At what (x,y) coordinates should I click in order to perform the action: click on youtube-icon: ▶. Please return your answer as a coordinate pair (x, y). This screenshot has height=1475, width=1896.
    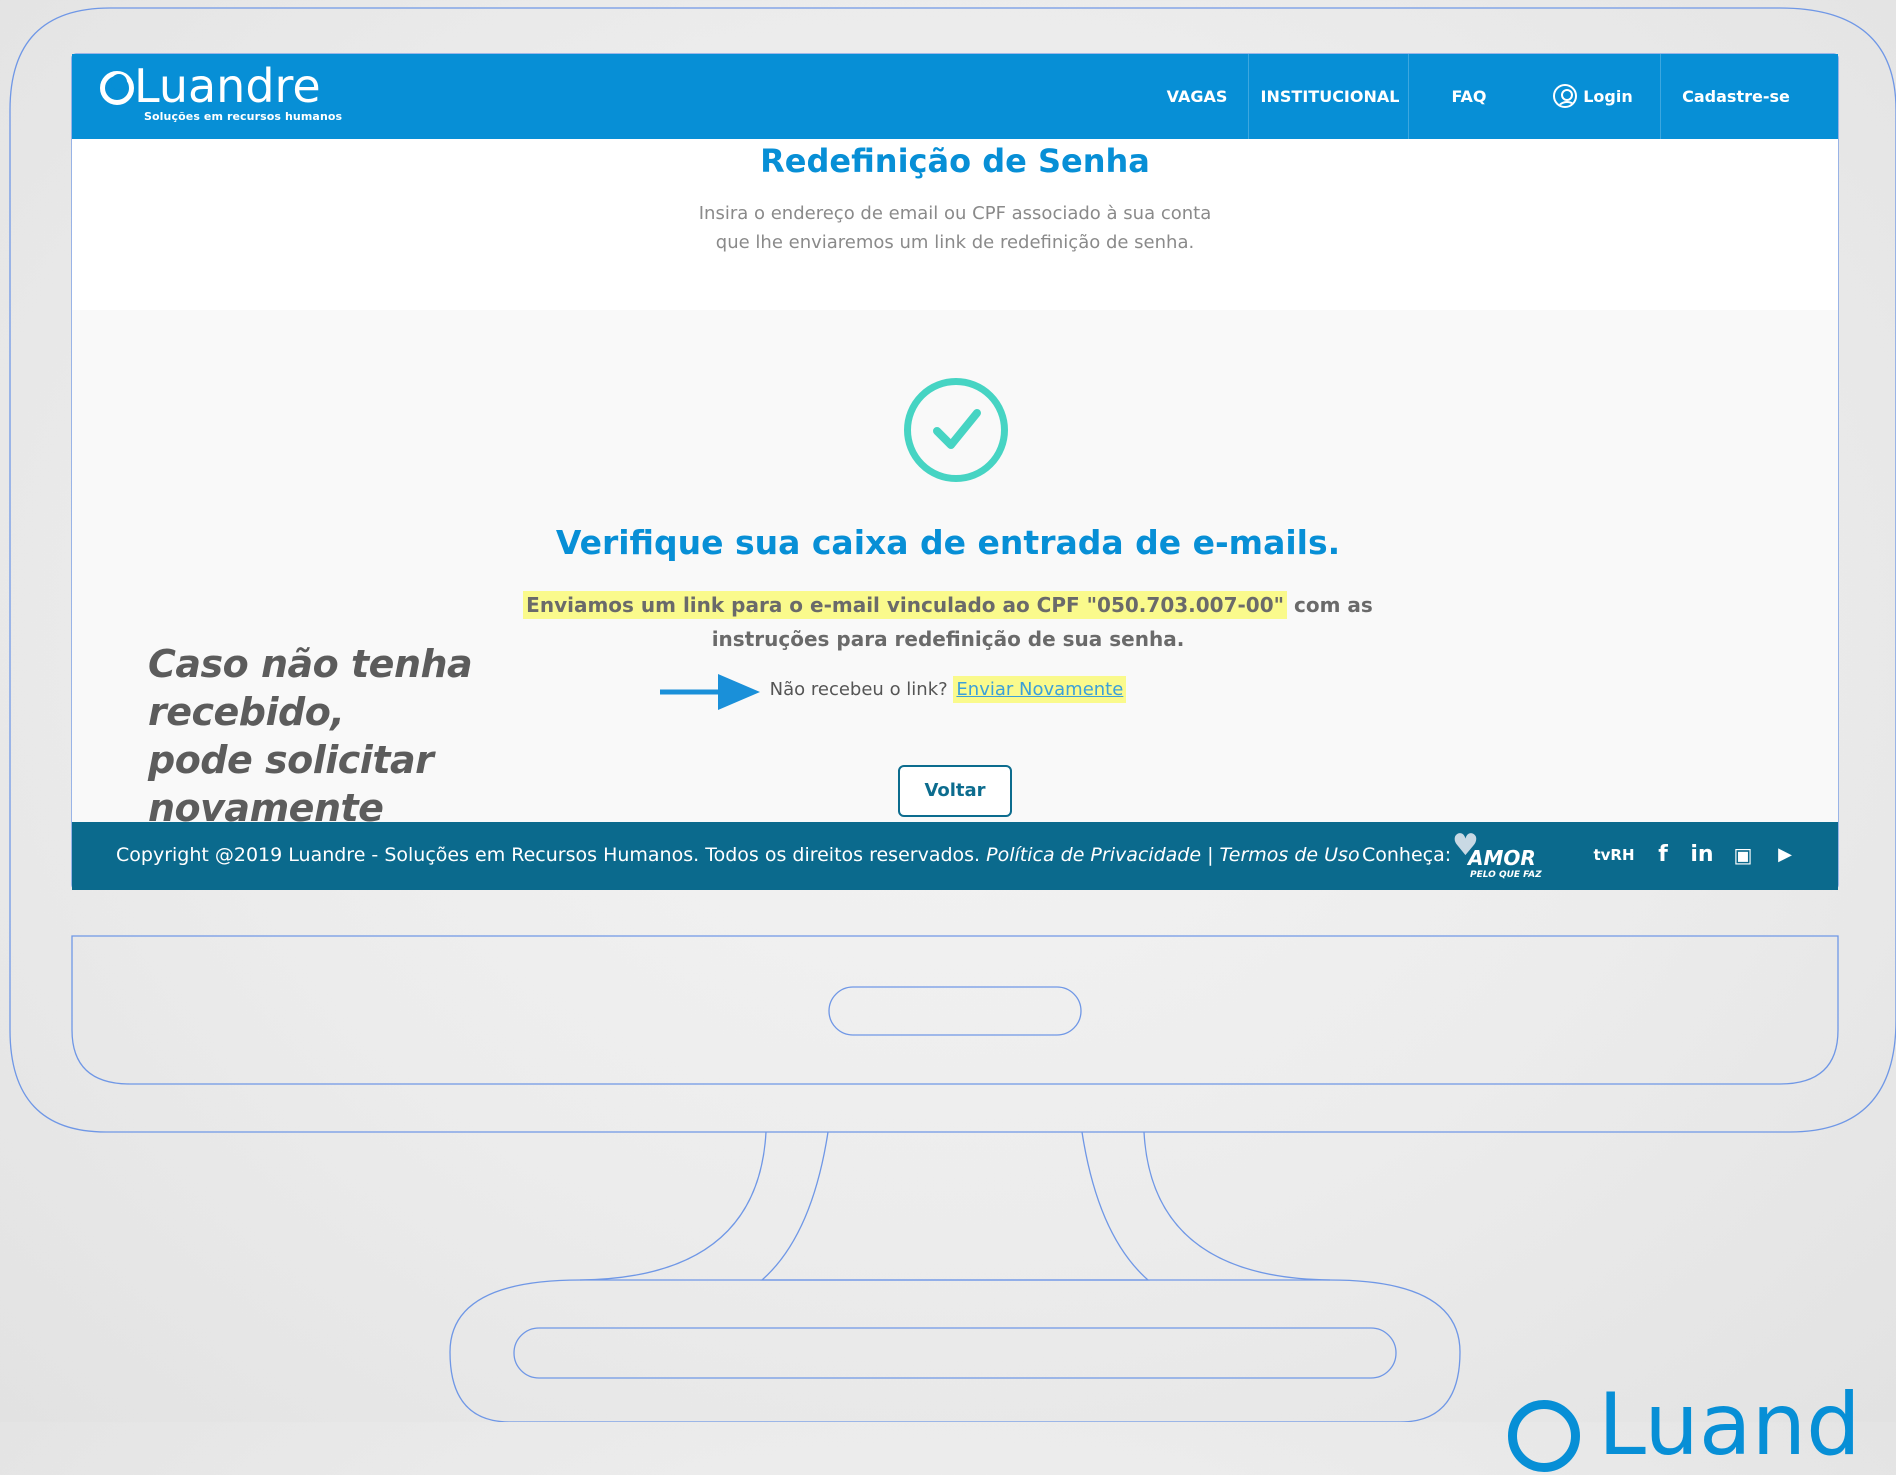
    Looking at the image, I should click on (1785, 855).